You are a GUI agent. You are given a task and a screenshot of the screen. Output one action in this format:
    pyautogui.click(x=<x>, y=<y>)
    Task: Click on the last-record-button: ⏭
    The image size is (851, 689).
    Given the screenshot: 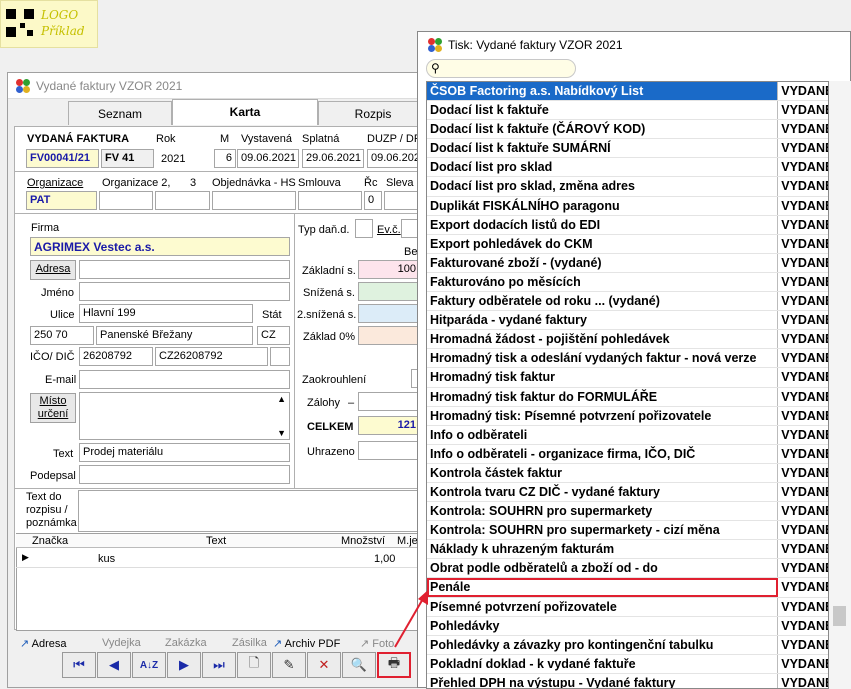 What is the action you would take?
    pyautogui.click(x=219, y=665)
    